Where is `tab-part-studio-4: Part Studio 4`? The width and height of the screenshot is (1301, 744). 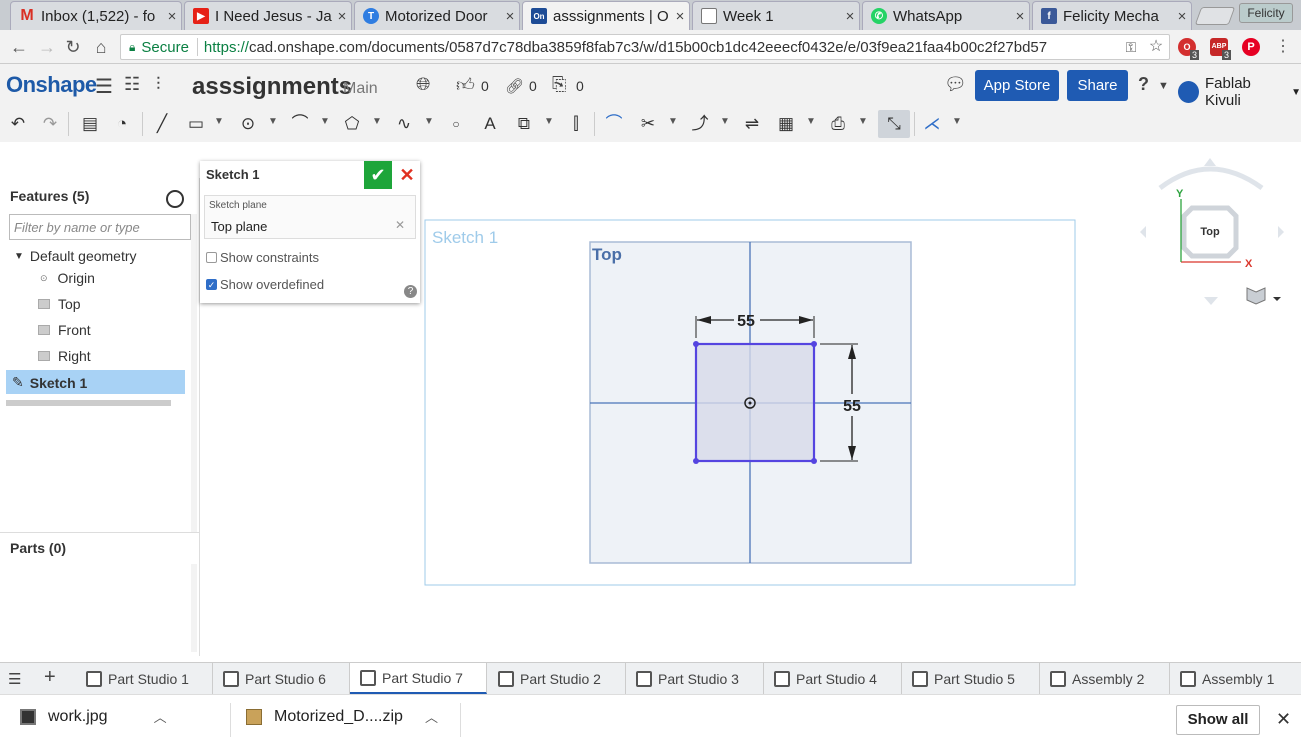 tab-part-studio-4: Part Studio 4 is located at coordinates (833, 678).